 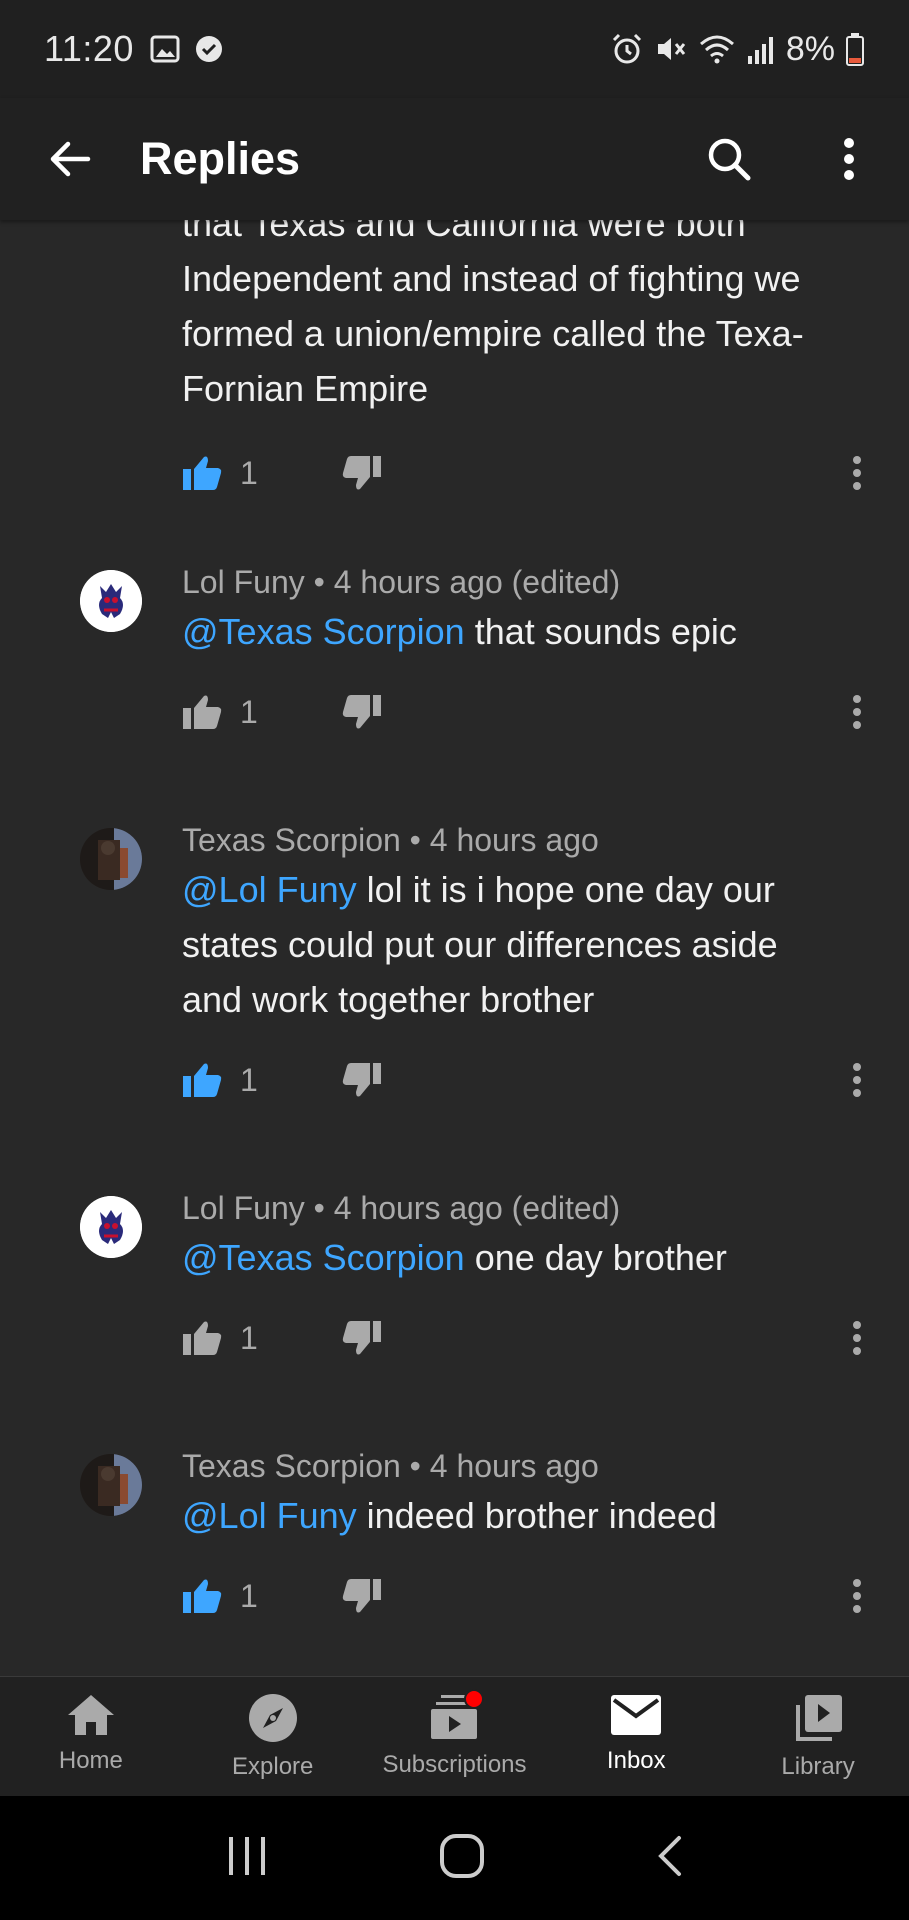 I want to click on bottom-navigation: Home Explore Subscriptions Inbox Library, so click(x=454, y=1736).